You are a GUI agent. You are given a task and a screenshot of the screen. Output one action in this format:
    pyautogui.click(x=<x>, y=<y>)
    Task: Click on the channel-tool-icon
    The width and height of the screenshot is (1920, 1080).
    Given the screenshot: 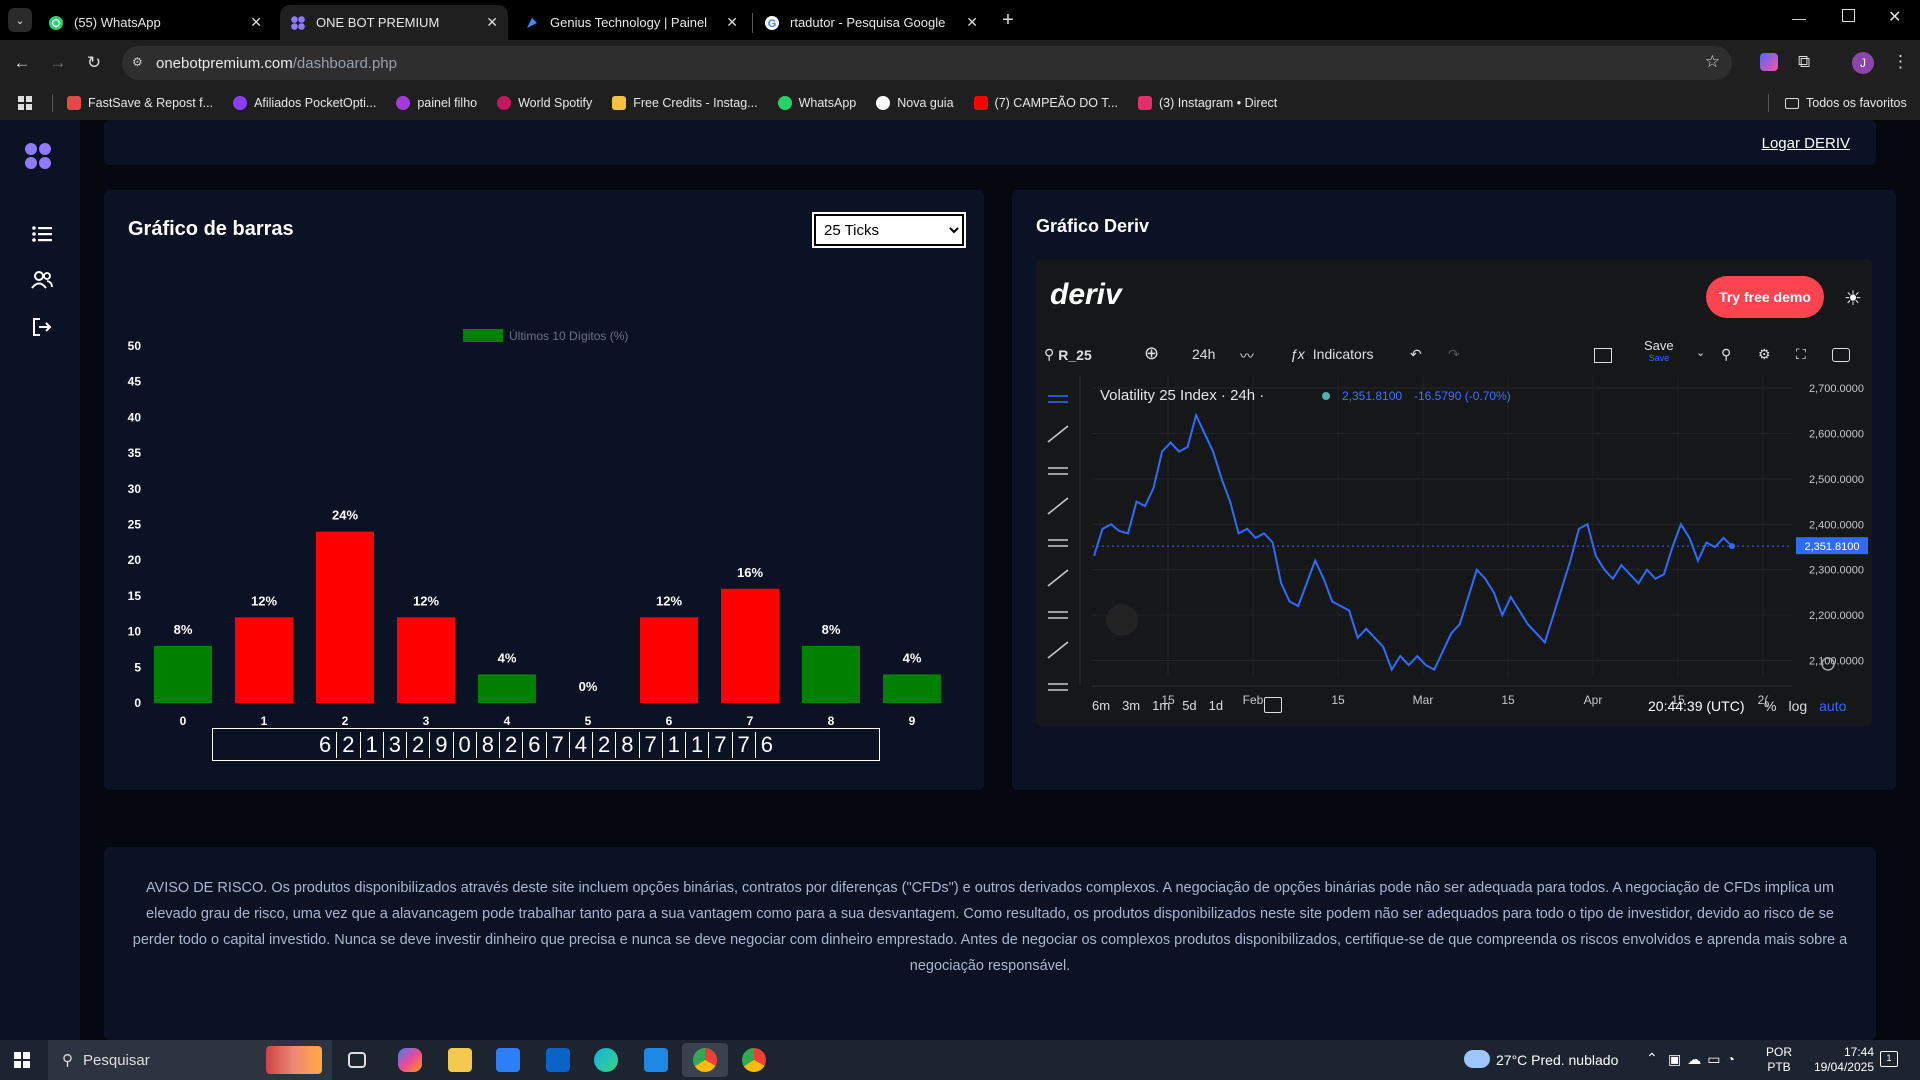 What is the action you would take?
    pyautogui.click(x=1058, y=471)
    